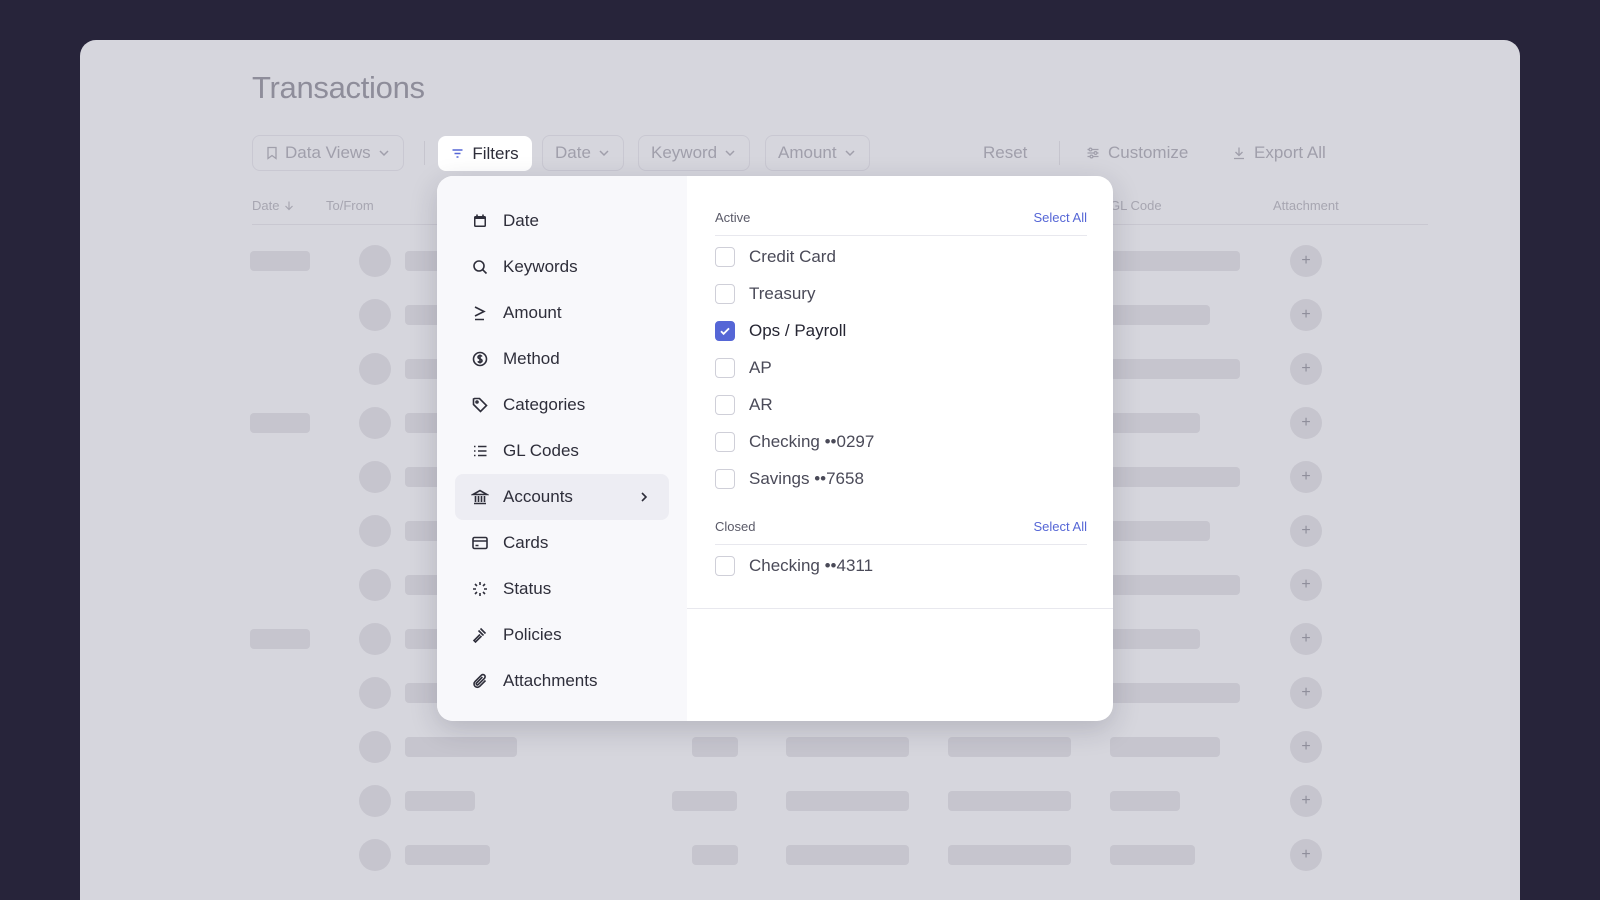  I want to click on toolbar-divider, so click(1059, 153).